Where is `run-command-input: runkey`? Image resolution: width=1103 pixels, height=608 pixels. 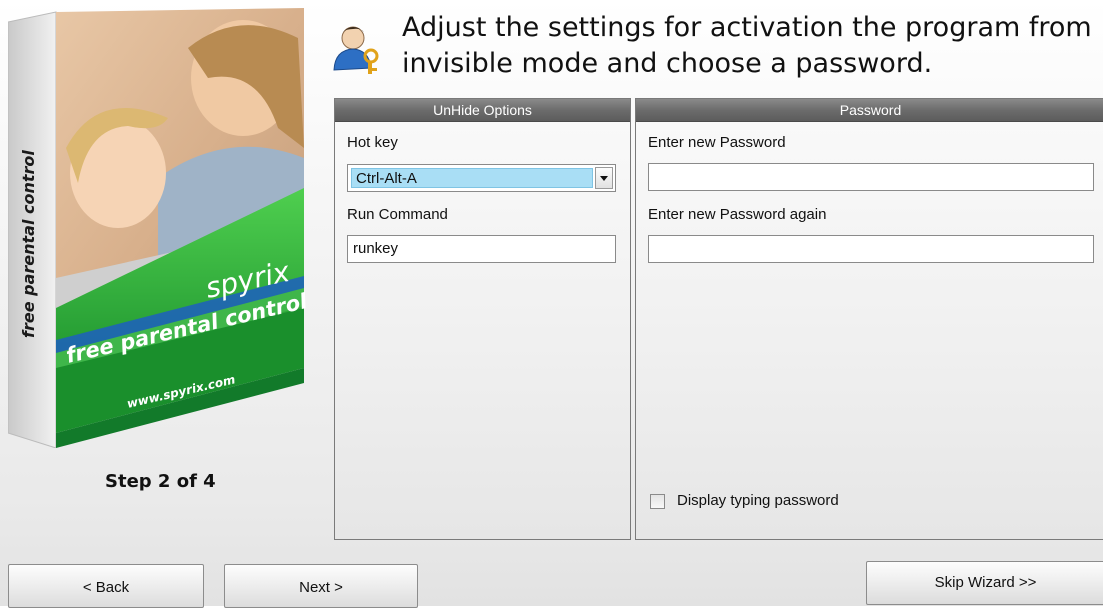
run-command-input: runkey is located at coordinates (481, 249).